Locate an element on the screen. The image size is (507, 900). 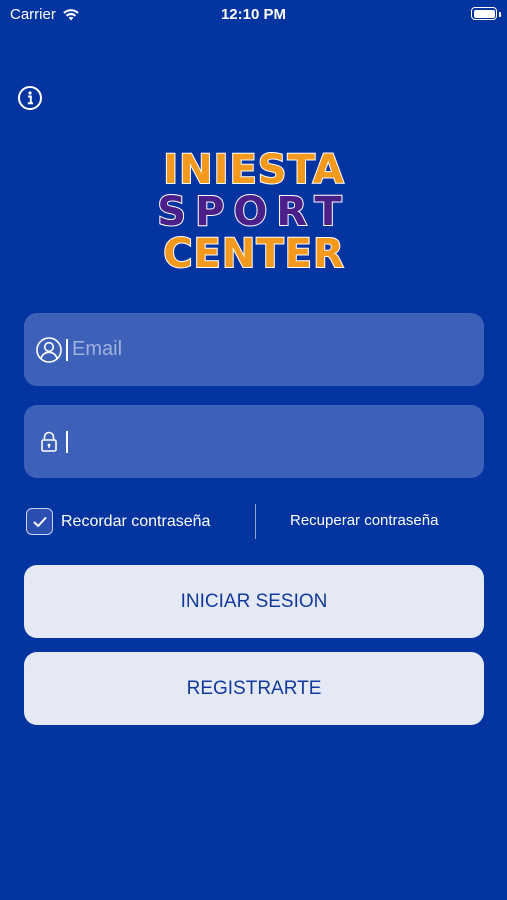
lock-icon is located at coordinates (49, 441).